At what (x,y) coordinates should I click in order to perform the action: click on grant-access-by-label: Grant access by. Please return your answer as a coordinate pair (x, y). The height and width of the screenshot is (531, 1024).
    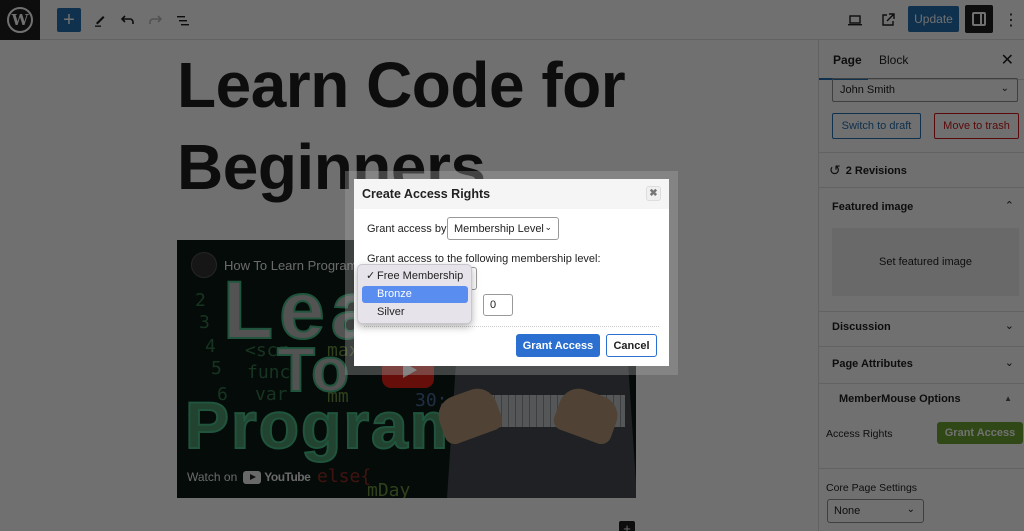
    Looking at the image, I should click on (407, 229).